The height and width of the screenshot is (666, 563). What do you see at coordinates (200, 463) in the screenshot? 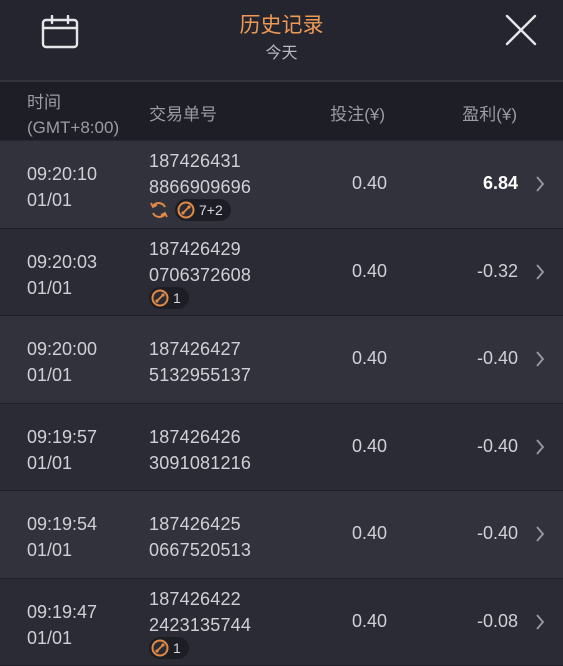
I see `order-number-line2: 3091081216` at bounding box center [200, 463].